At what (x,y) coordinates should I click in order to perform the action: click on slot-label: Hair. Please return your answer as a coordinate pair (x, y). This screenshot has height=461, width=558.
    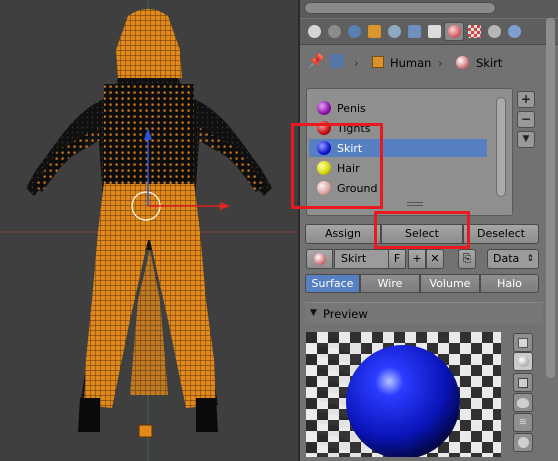
    Looking at the image, I should click on (348, 168).